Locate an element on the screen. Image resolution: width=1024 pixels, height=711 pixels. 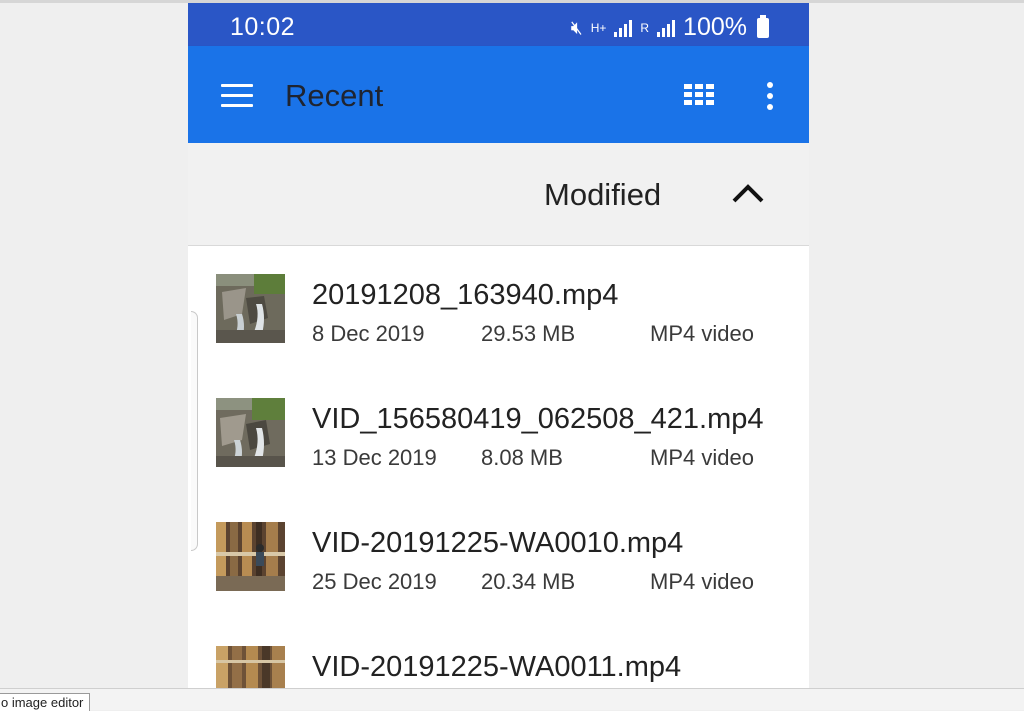
status-bar: 10:02 🔇︎ H+ R 100% is located at coordinates (498, 24).